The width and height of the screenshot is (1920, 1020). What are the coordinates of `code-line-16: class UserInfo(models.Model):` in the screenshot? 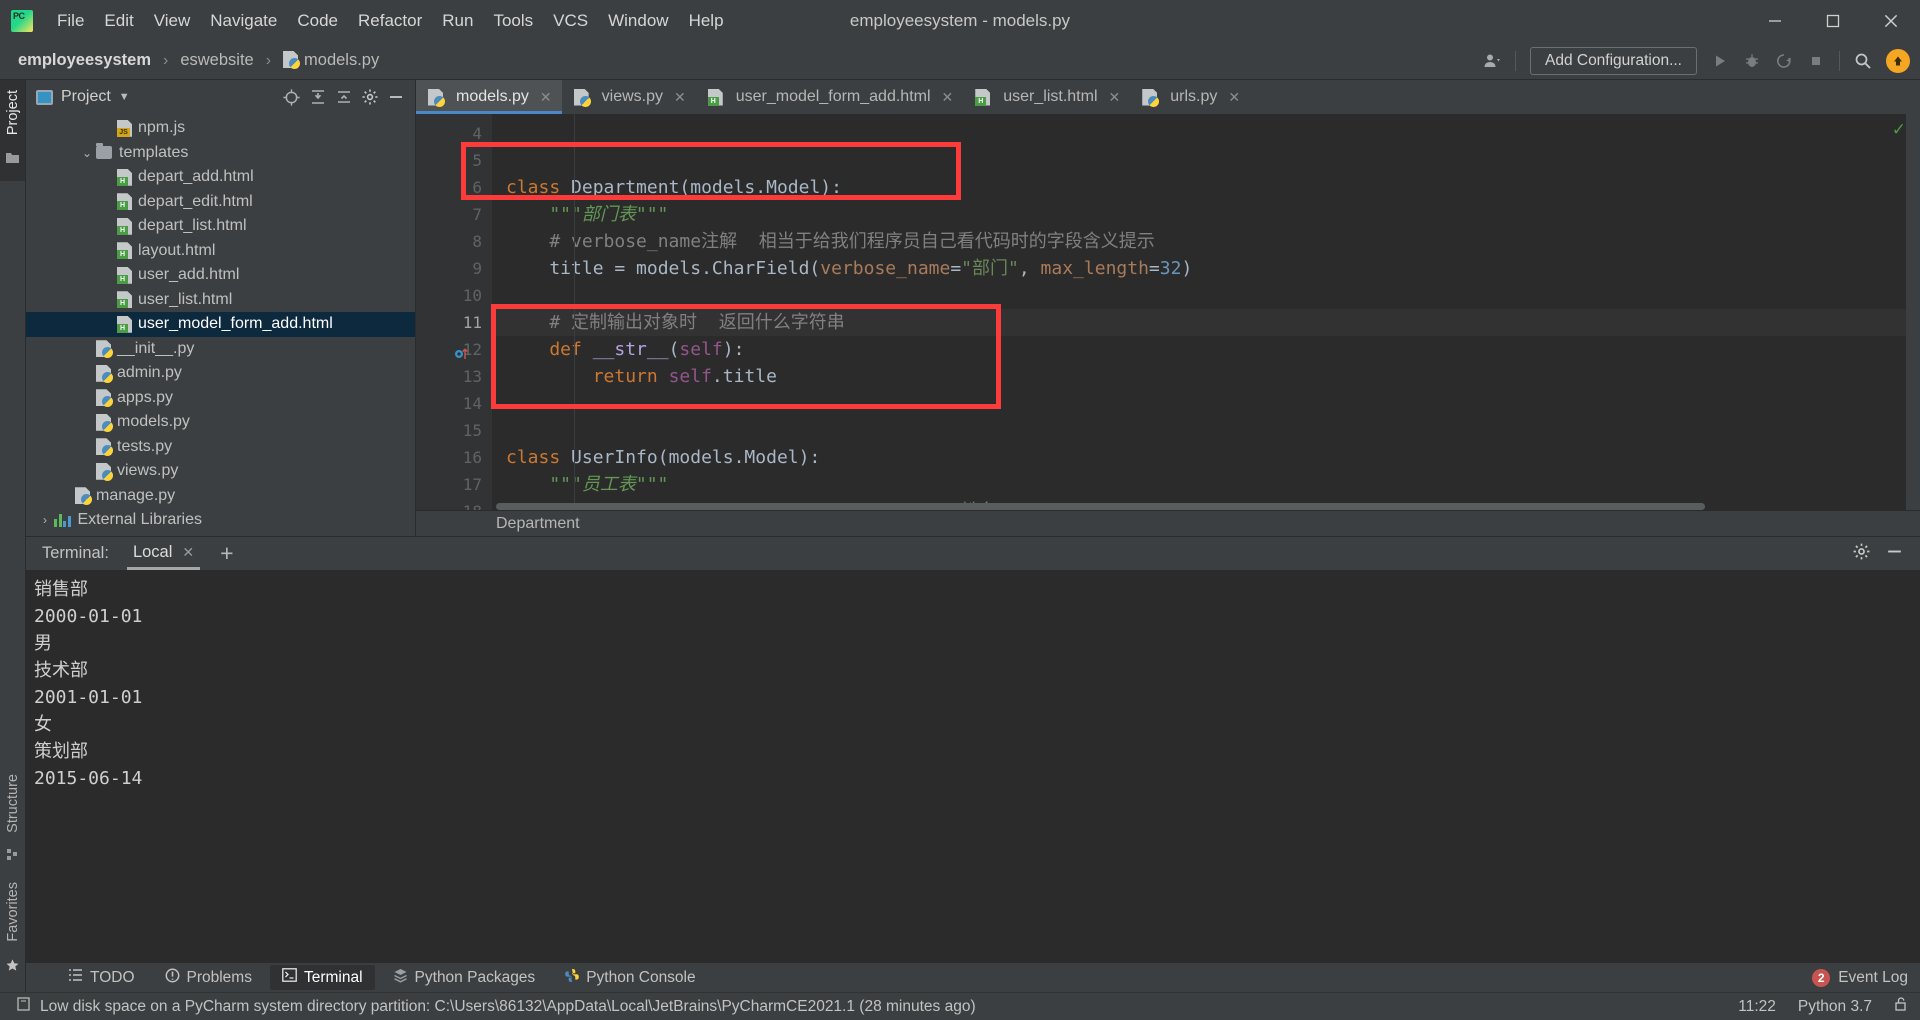 It's located at (1206, 457).